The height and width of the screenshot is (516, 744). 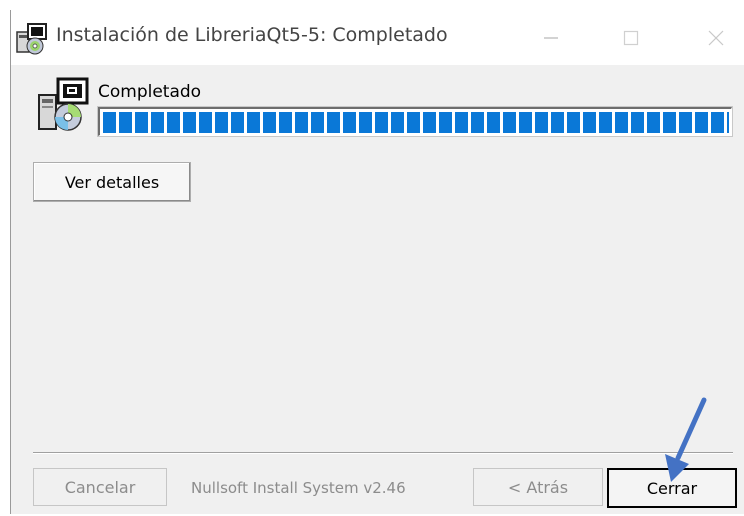 I want to click on close-window-button, so click(x=716, y=38).